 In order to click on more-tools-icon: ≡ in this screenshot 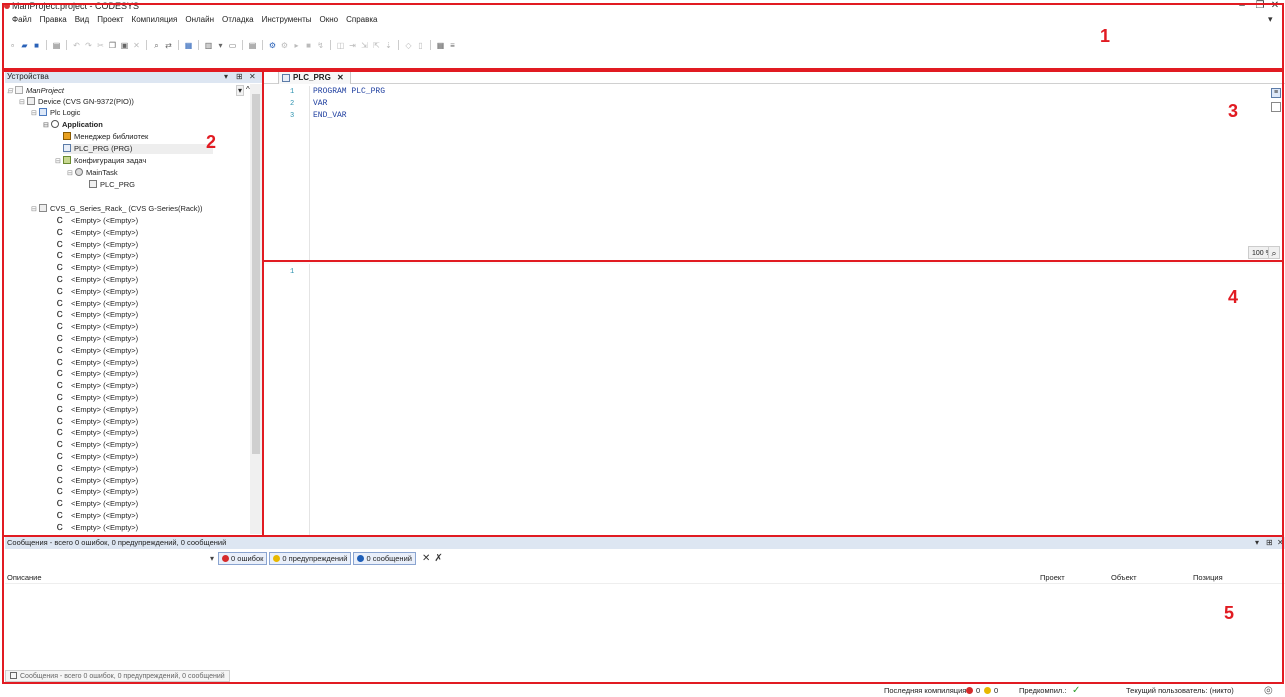, I will do `click(452, 45)`.